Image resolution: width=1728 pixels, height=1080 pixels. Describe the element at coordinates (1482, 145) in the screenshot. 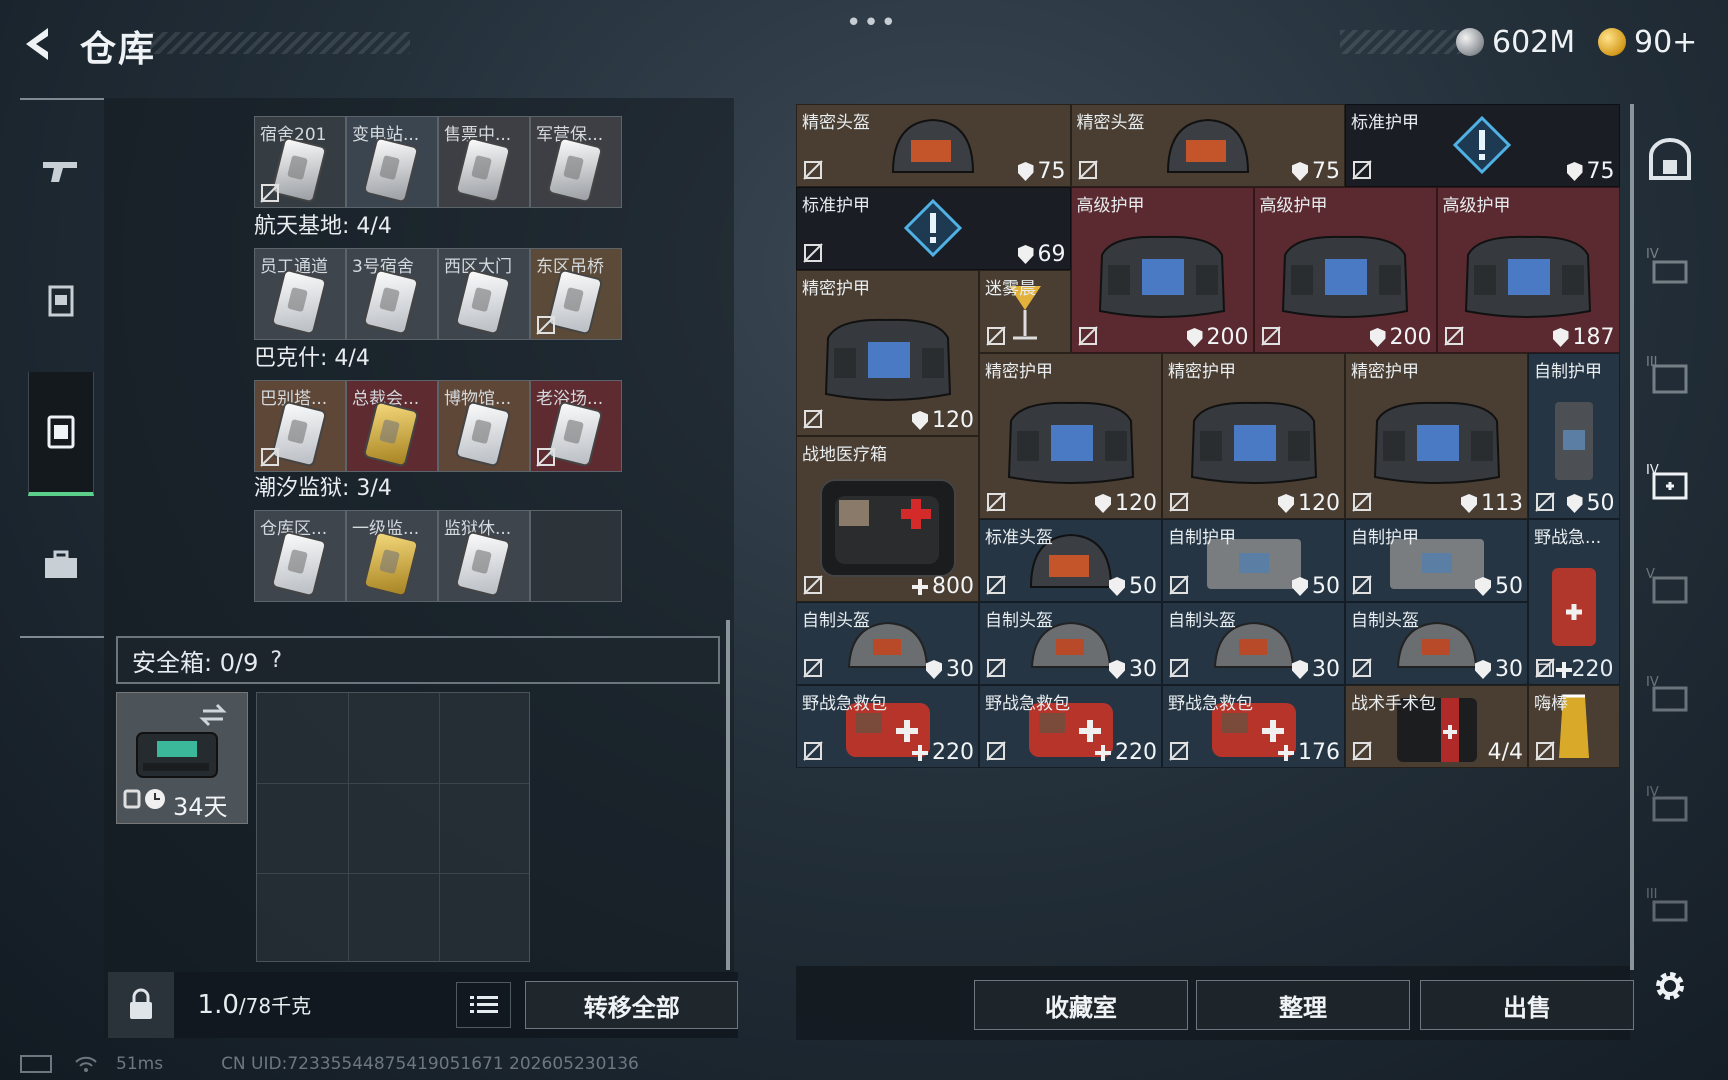

I see `stash-item: 标准护甲 75` at that location.